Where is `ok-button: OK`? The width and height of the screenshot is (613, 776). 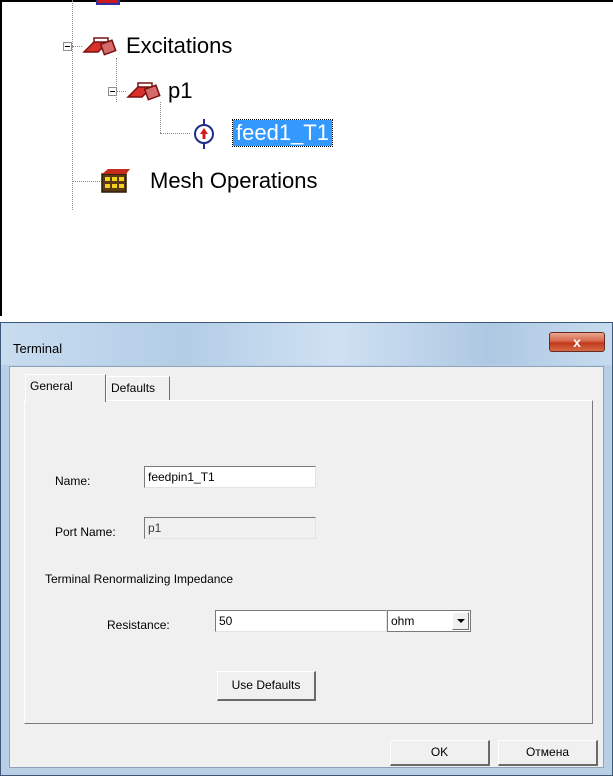 ok-button: OK is located at coordinates (440, 753).